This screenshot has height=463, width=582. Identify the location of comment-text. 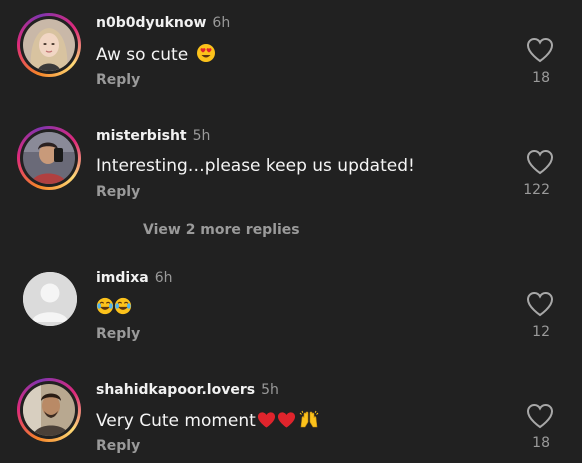
(114, 308).